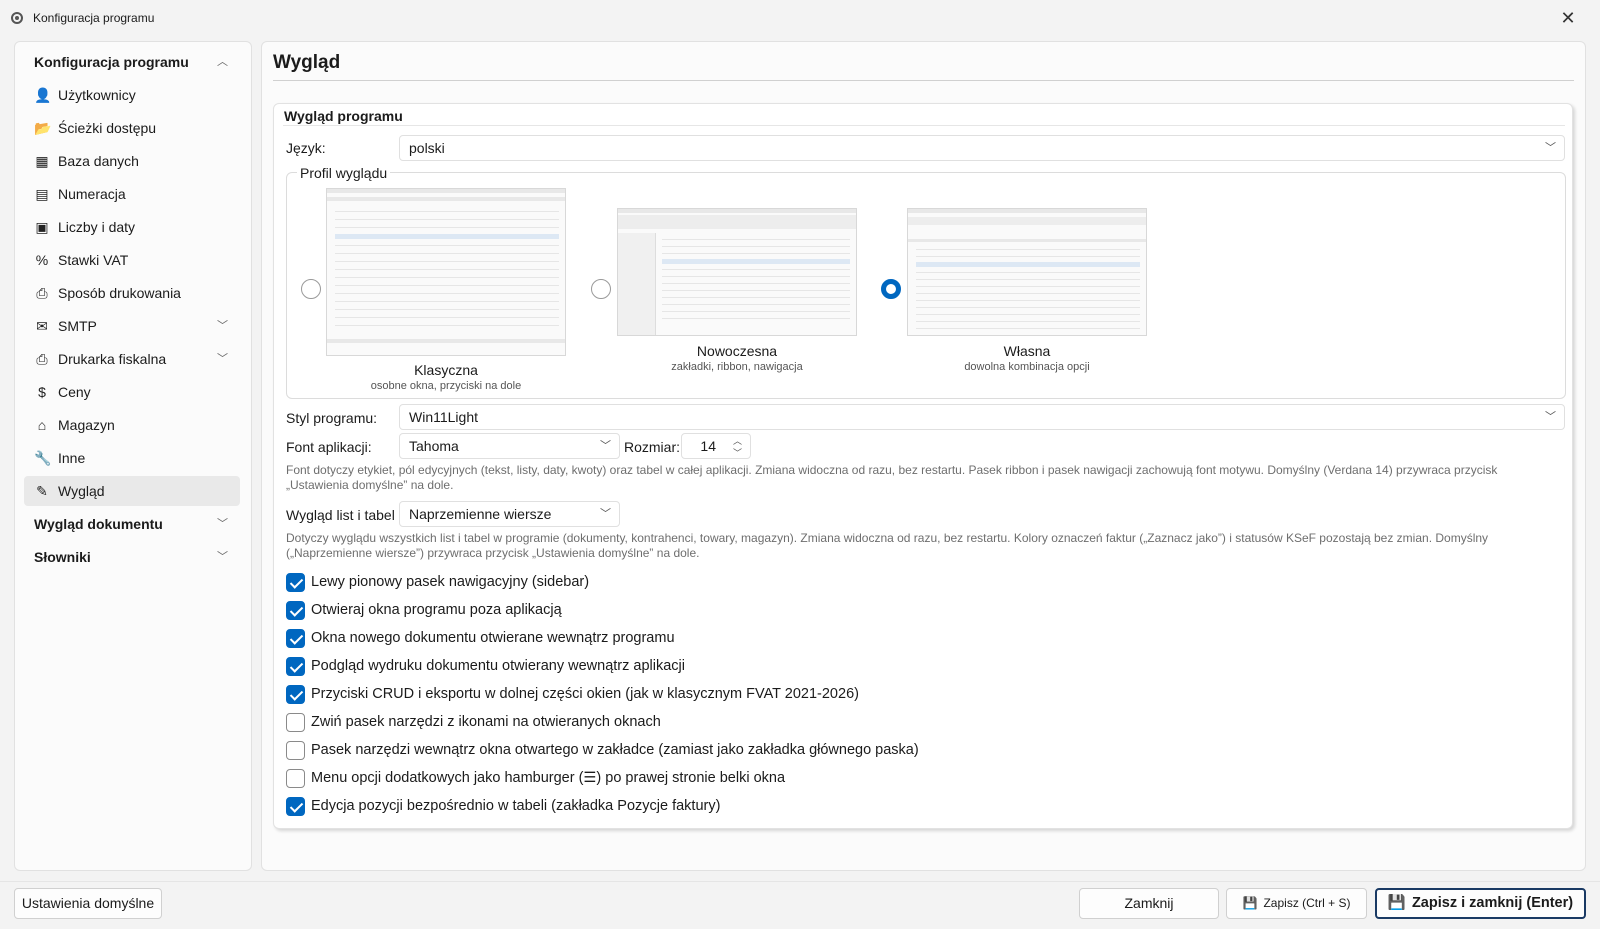 This screenshot has width=1600, height=929. I want to click on style-label: Styl programu:, so click(332, 418).